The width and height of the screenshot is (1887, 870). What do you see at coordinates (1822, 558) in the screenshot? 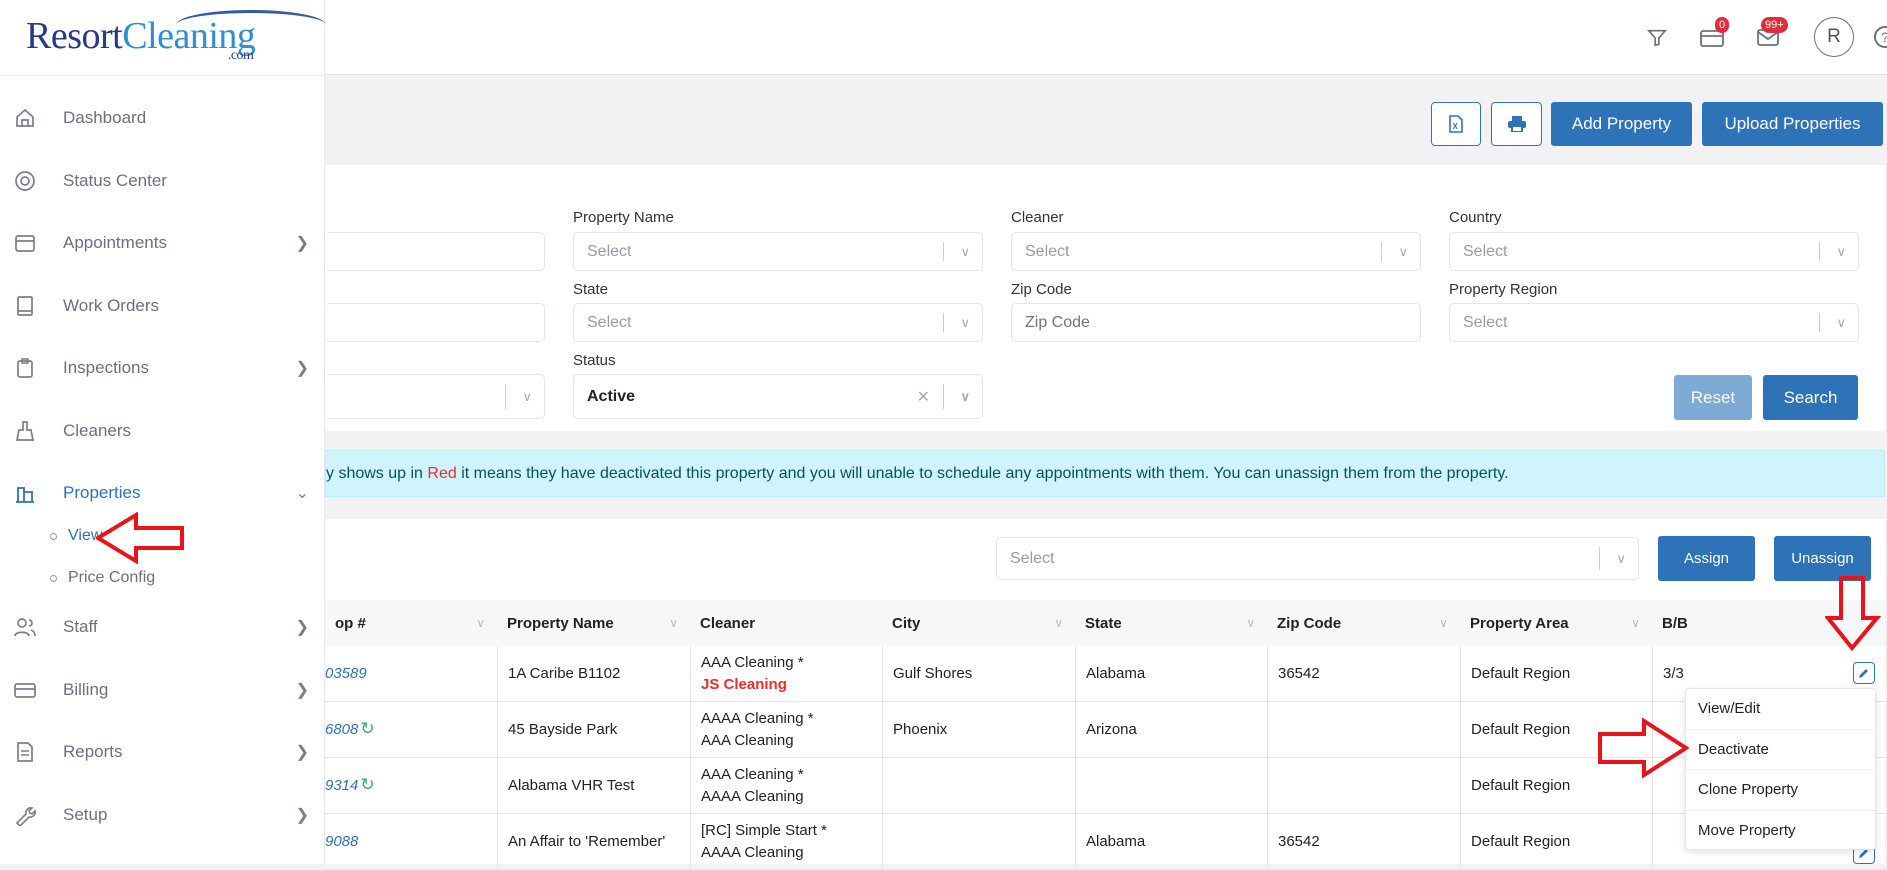
I see `unassign-button: Unassign` at bounding box center [1822, 558].